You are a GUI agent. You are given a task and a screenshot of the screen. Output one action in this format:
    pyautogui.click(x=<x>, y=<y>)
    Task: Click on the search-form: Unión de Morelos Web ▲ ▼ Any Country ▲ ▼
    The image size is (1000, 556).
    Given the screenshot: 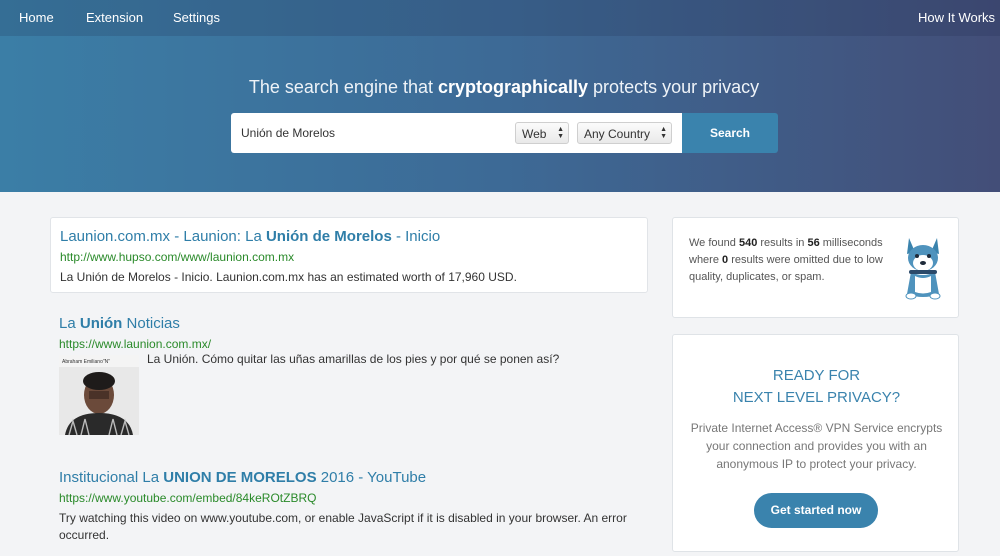 What is the action you would take?
    pyautogui.click(x=456, y=133)
    